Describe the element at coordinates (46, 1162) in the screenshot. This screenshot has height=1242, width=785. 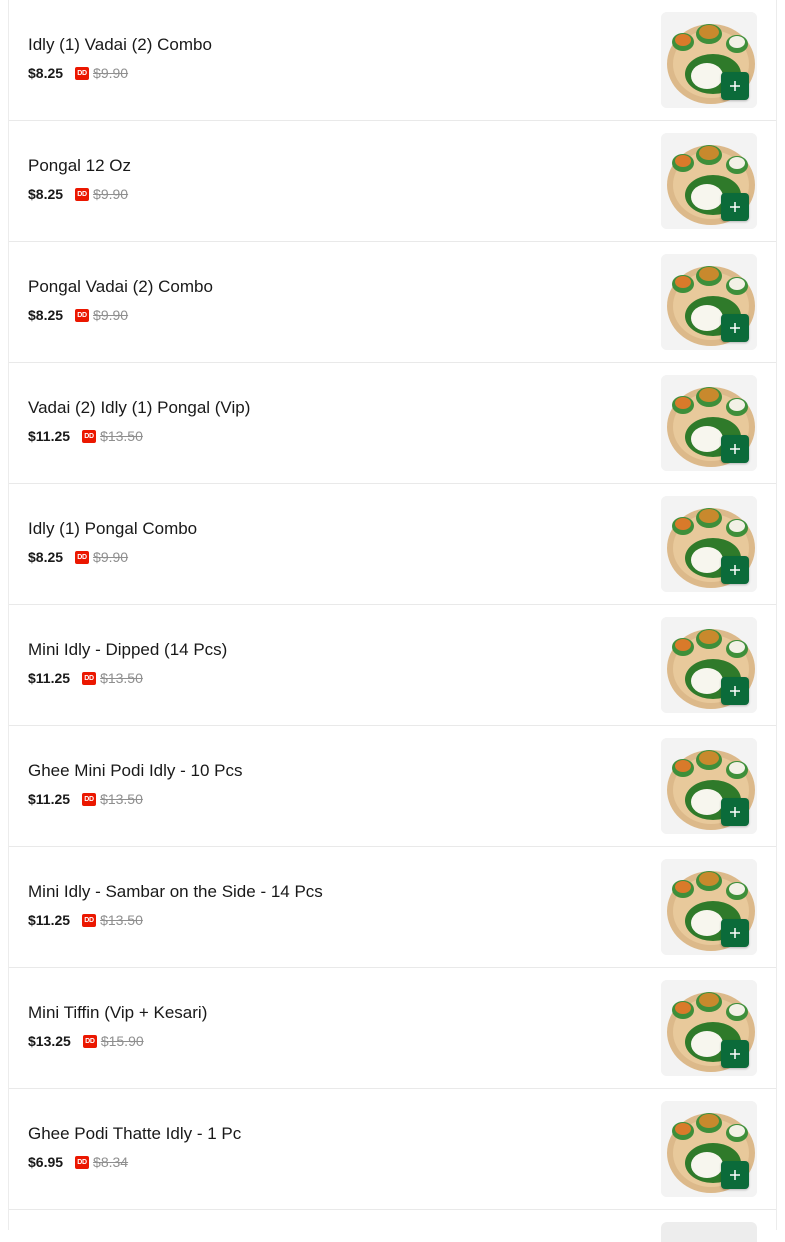
I see `menu-item-price: $6.95` at that location.